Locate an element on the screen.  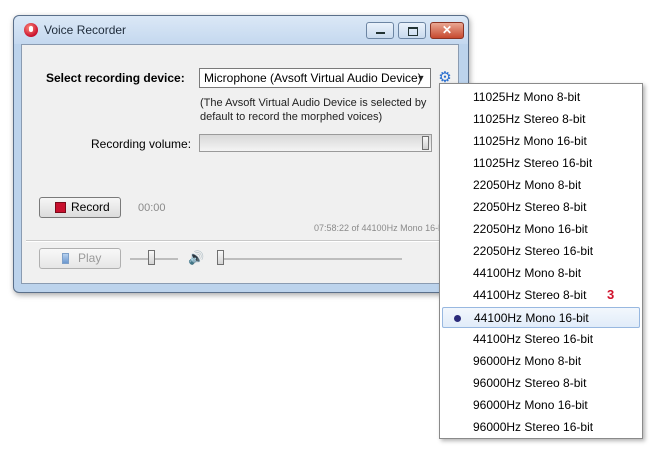
microphone-app-icon is located at coordinates (31, 30).